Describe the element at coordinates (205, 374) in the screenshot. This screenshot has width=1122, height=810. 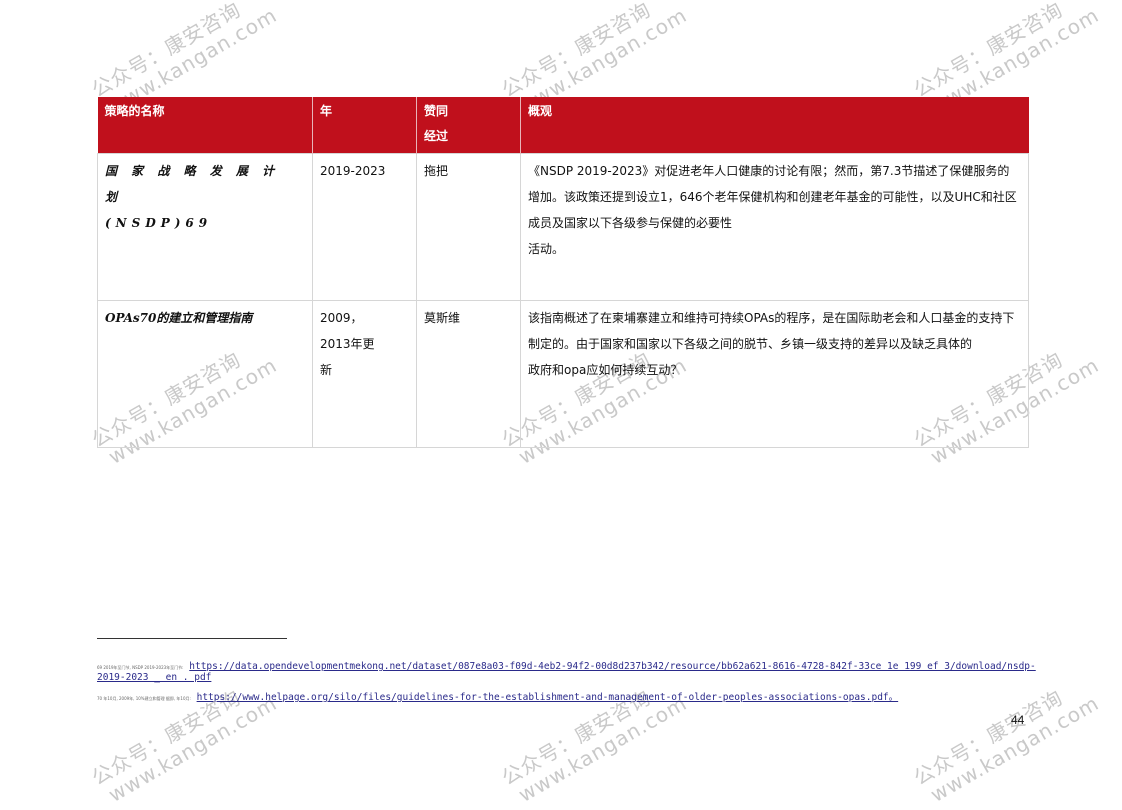
I see `policy-name-cell: OPAs70的建立和管理指南` at that location.